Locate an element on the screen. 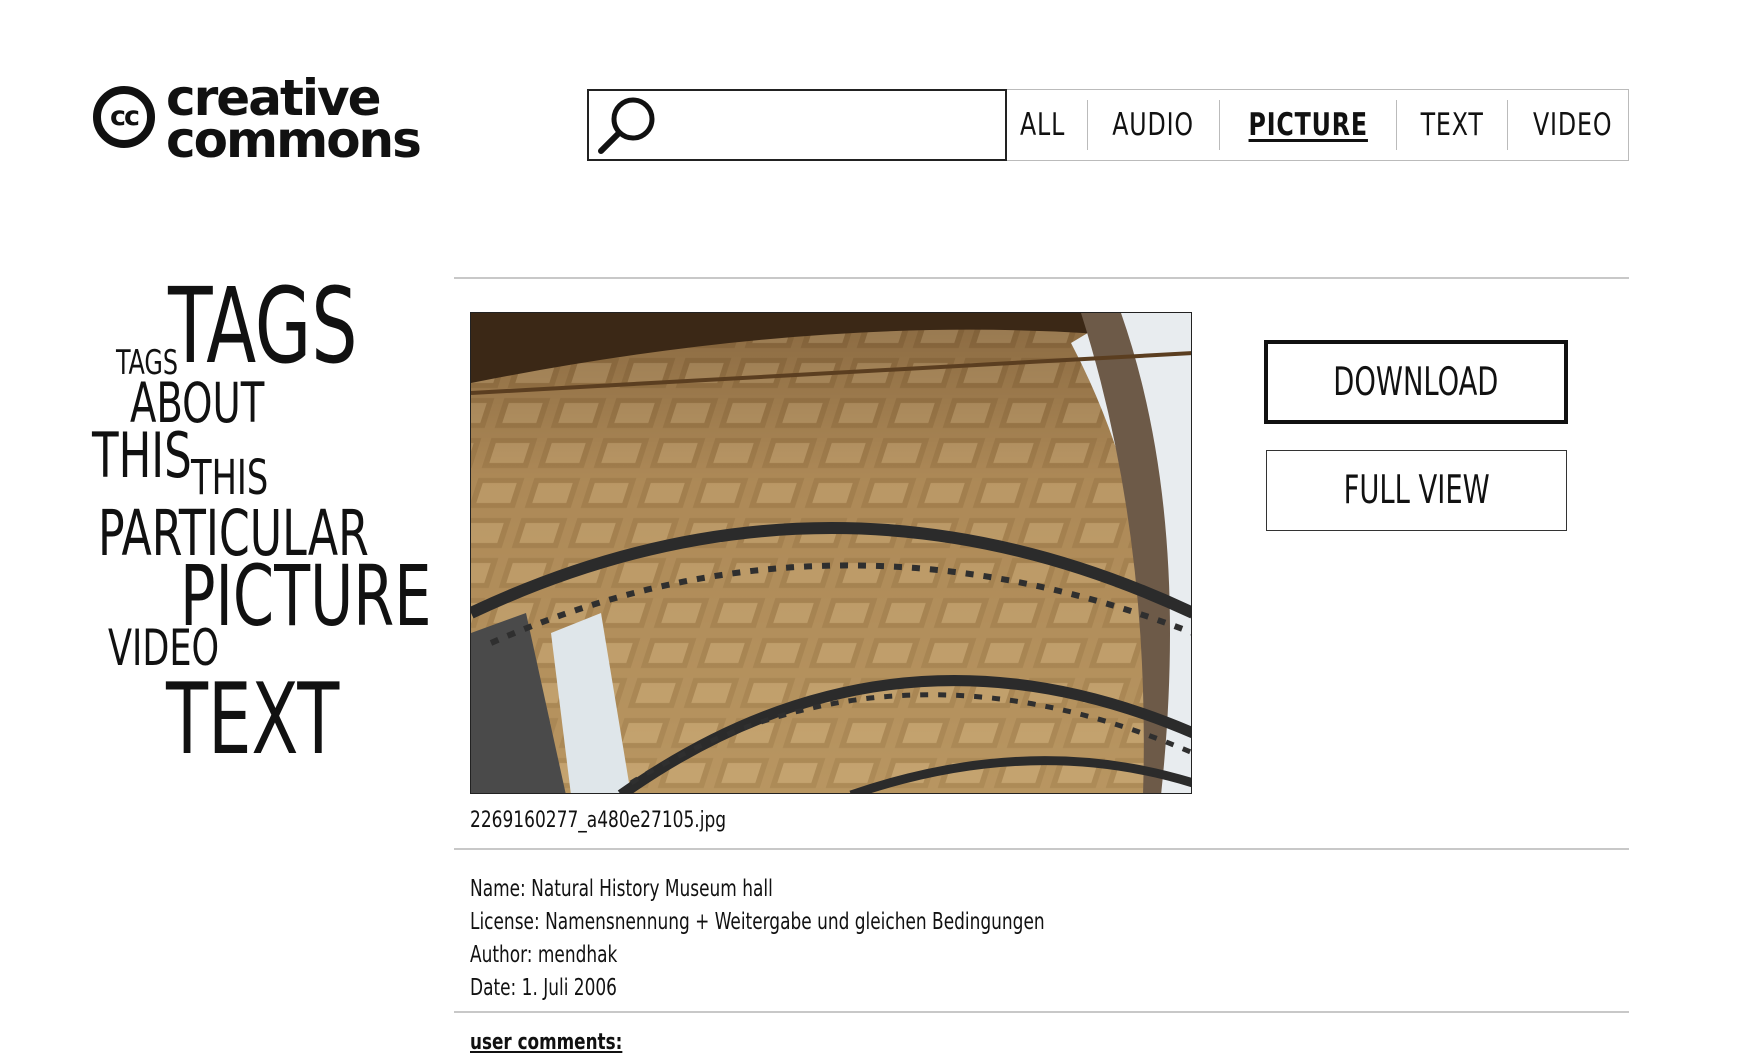  user-comments-link: user comments: is located at coordinates (546, 1042).